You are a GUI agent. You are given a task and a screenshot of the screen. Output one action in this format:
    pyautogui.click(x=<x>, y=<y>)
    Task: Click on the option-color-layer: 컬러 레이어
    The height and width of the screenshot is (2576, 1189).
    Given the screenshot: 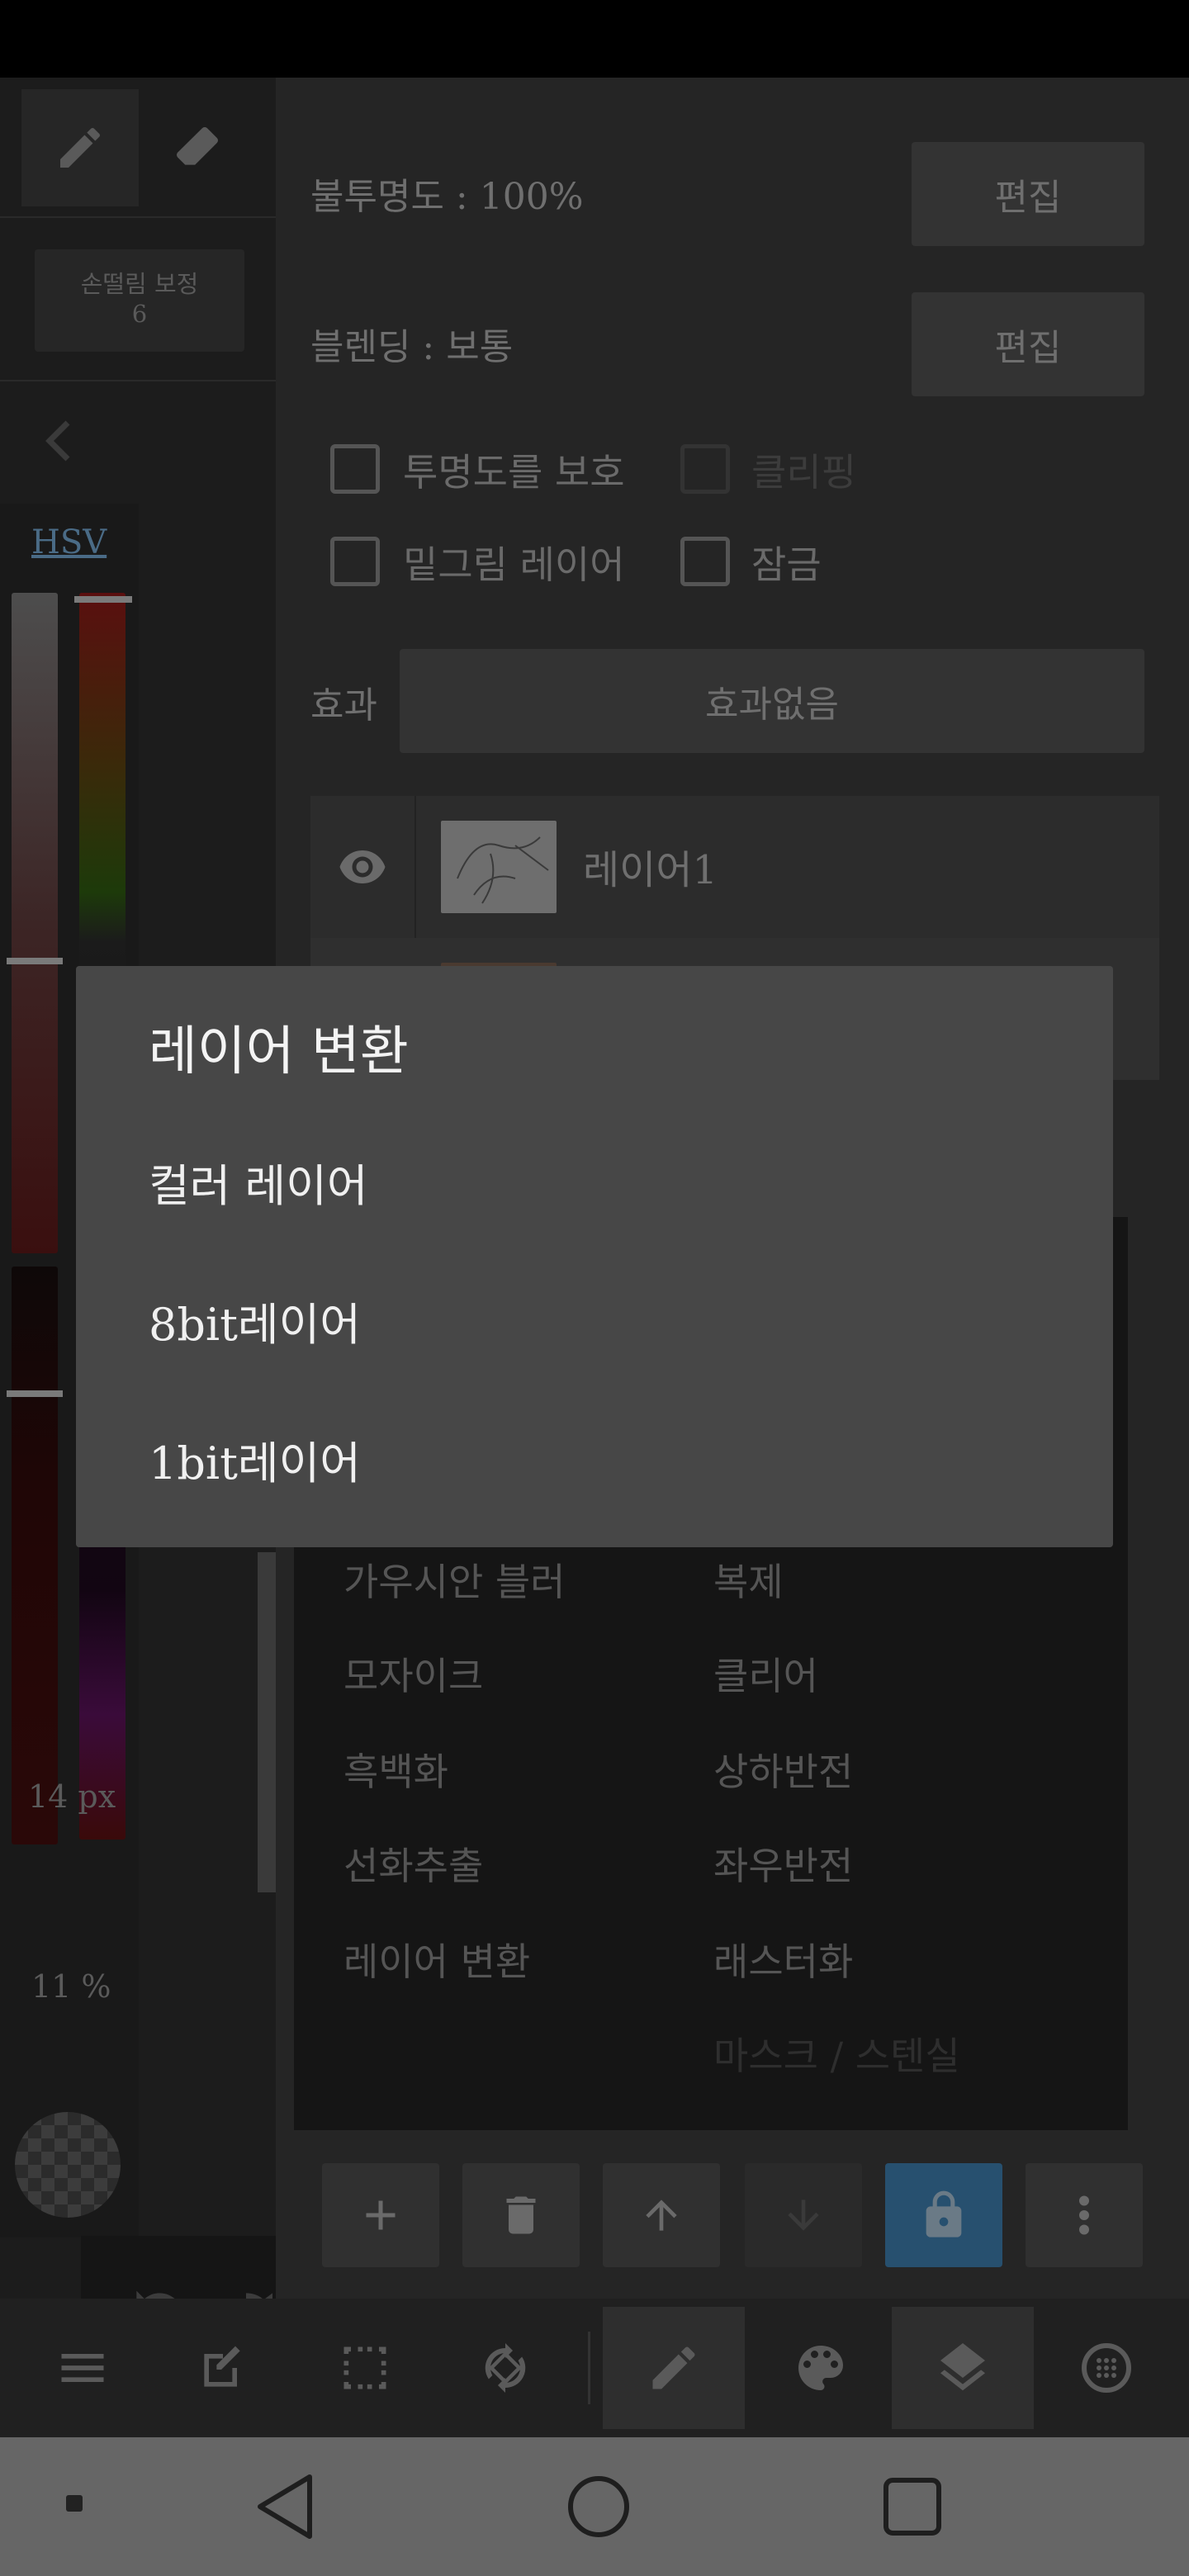 What is the action you would take?
    pyautogui.click(x=258, y=1182)
    